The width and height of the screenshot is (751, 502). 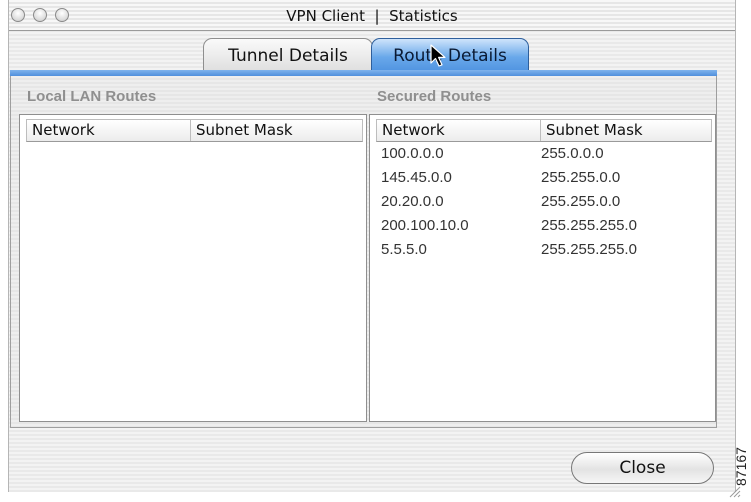 What do you see at coordinates (434, 96) in the screenshot?
I see `secured-routes-label: Secured Routes` at bounding box center [434, 96].